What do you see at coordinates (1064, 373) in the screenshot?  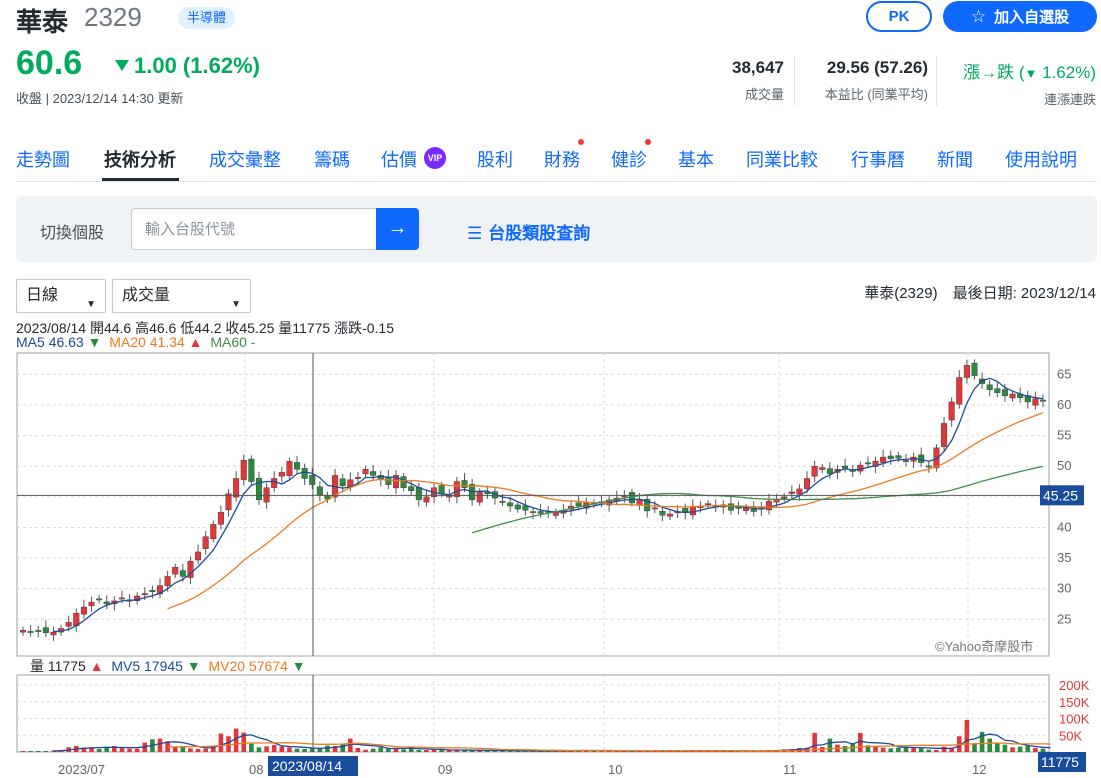 I see `price-tick-label: 65` at bounding box center [1064, 373].